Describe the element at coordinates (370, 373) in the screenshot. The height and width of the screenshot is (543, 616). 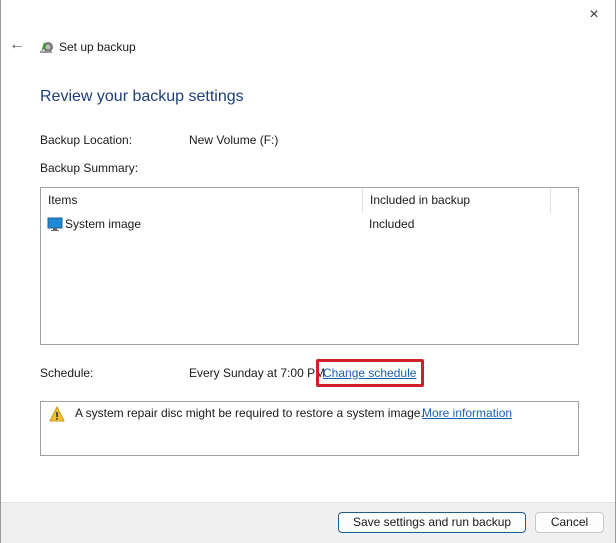
I see `highlight-box` at that location.